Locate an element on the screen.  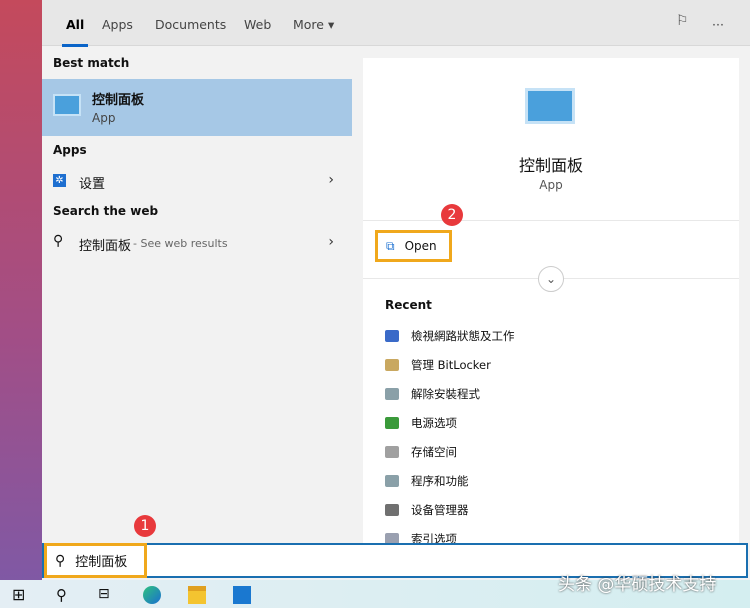
tab-apps: Apps is located at coordinates (117, 24).